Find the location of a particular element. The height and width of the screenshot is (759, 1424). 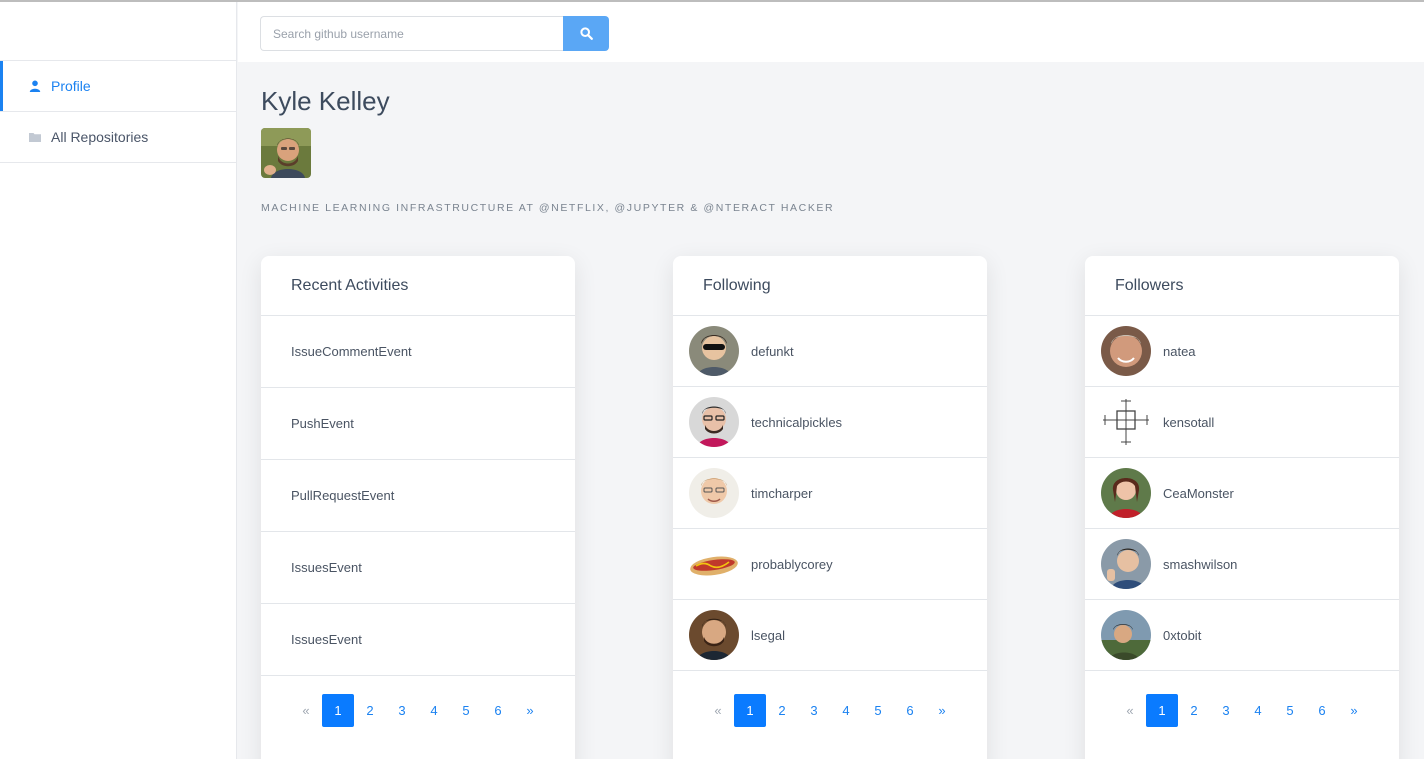

header is located at coordinates (831, 32).